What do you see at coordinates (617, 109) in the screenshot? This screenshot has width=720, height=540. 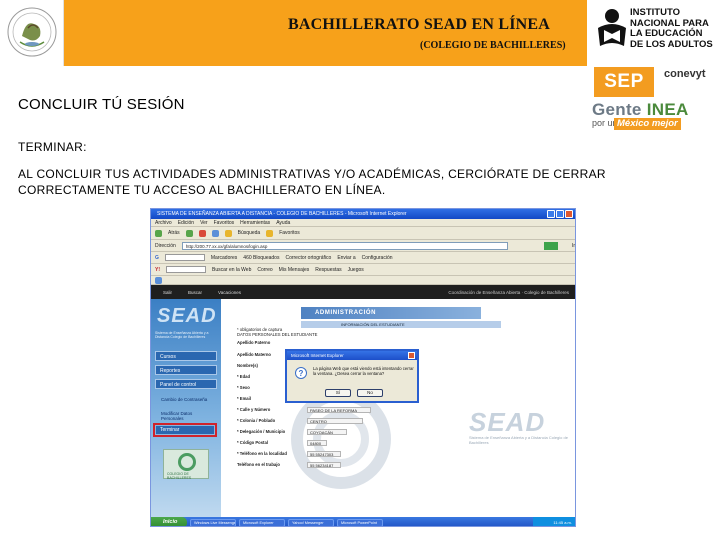 I see `gente-word: Gente` at bounding box center [617, 109].